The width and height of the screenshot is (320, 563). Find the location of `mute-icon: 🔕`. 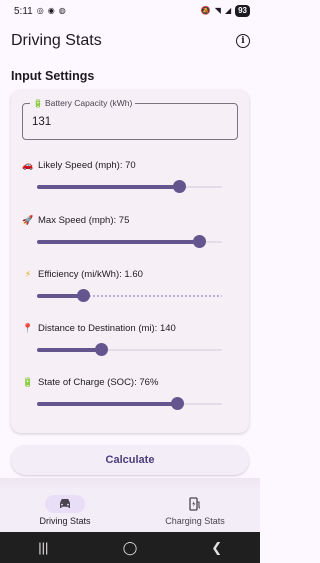

mute-icon: 🔕 is located at coordinates (205, 10).